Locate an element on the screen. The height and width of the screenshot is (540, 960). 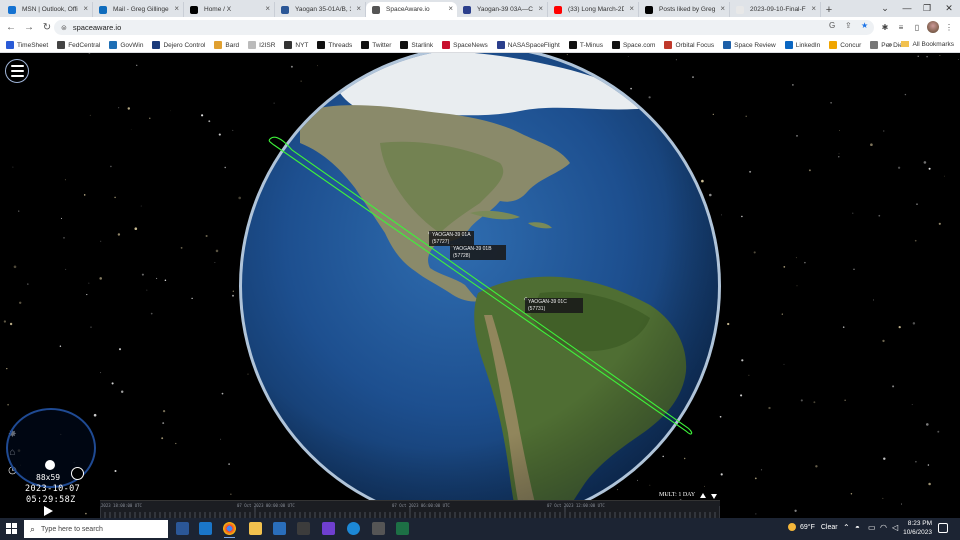
menu-button is located at coordinates (17, 71).